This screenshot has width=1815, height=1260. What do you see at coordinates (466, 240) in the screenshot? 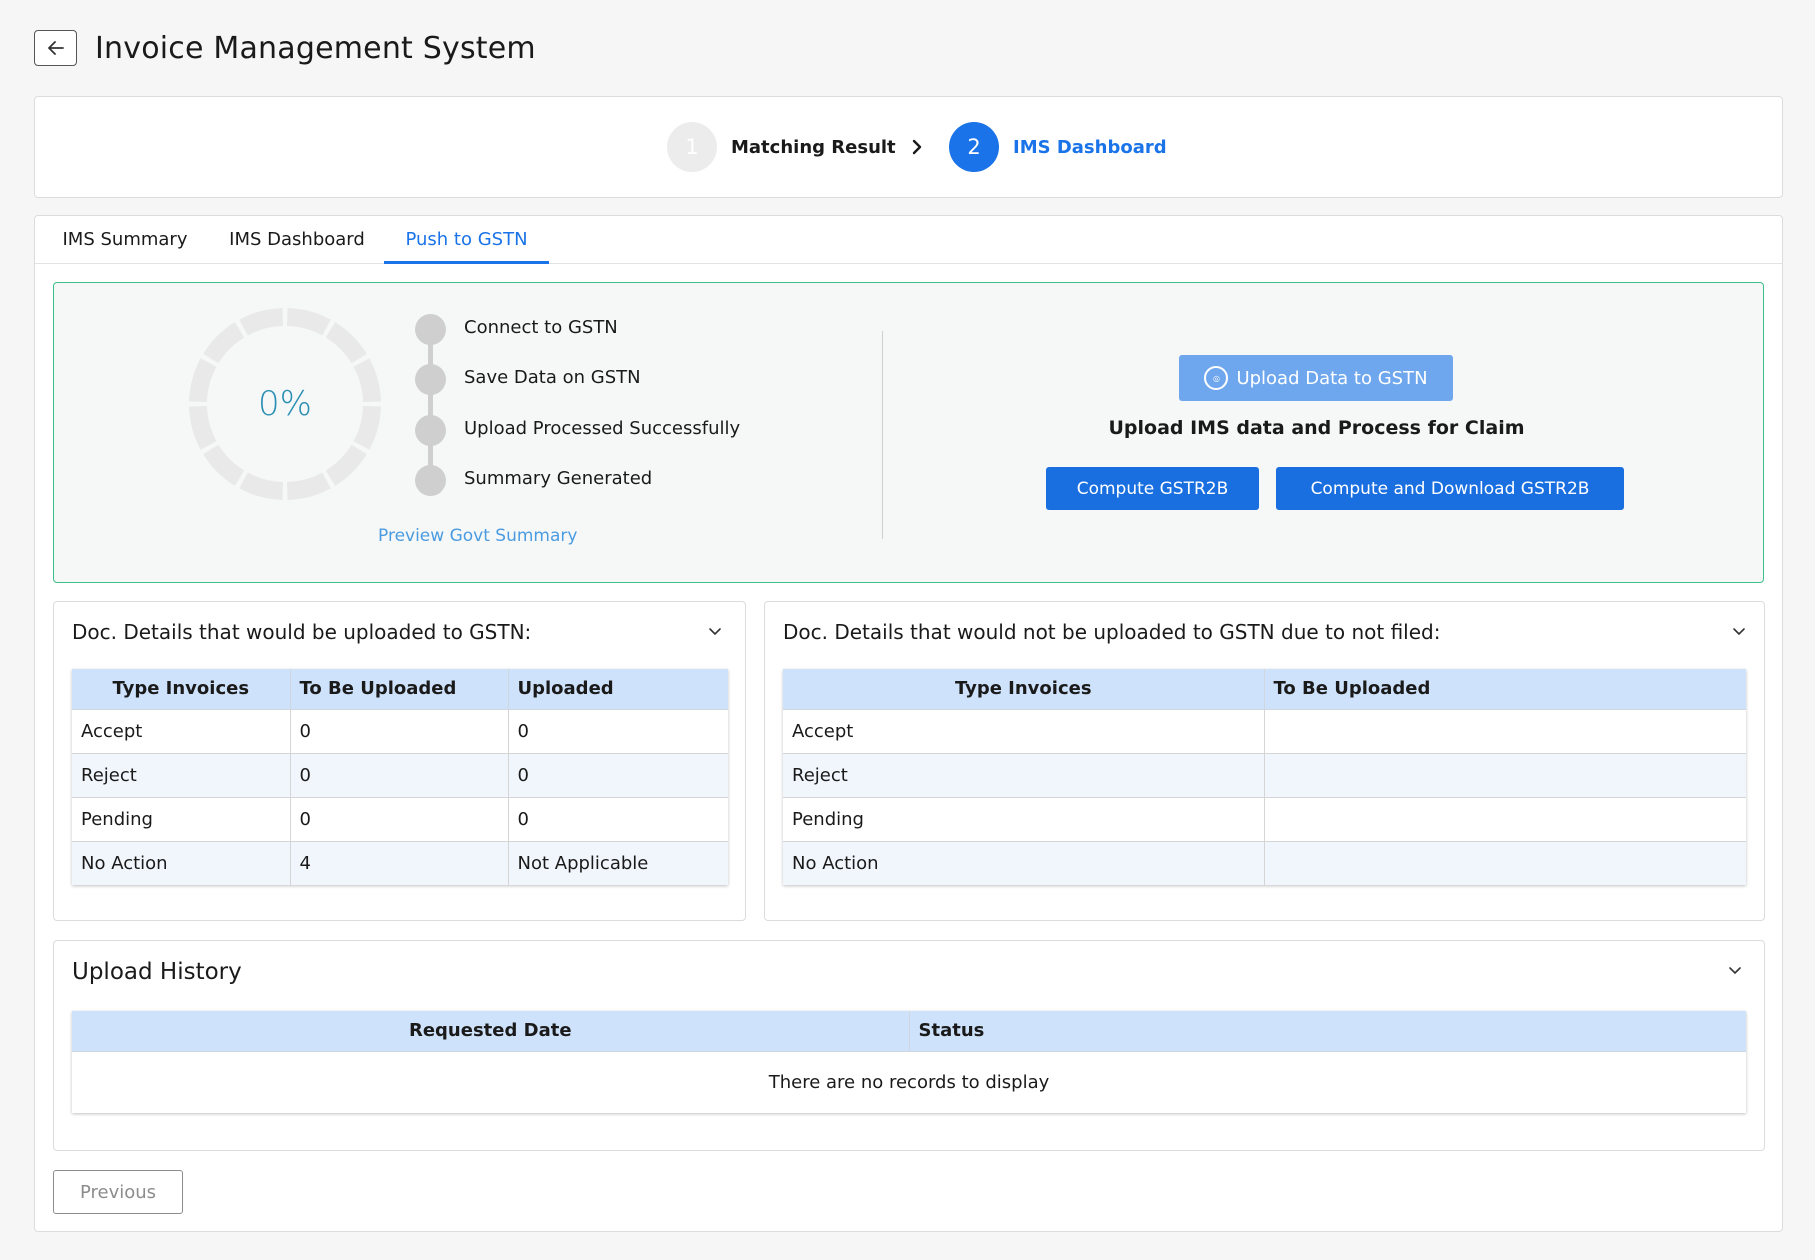
I see `tab-push-to-gstn: Push to GSTN` at bounding box center [466, 240].